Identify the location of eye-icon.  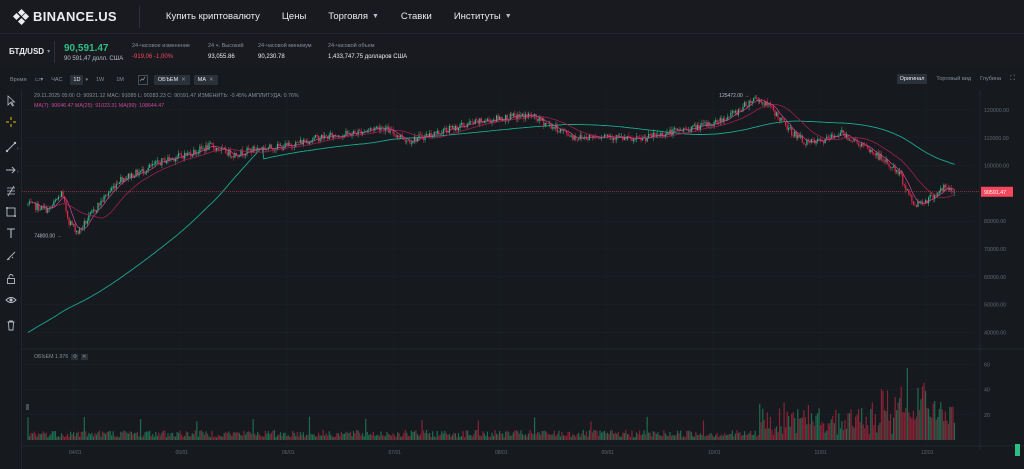
(11, 300).